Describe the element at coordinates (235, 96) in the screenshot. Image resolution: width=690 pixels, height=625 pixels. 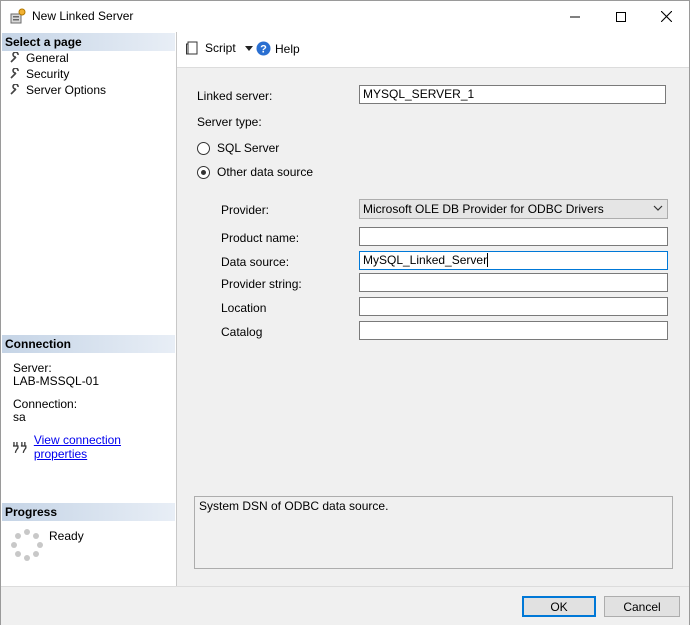
I see `linked-server-label: Linked server:` at that location.